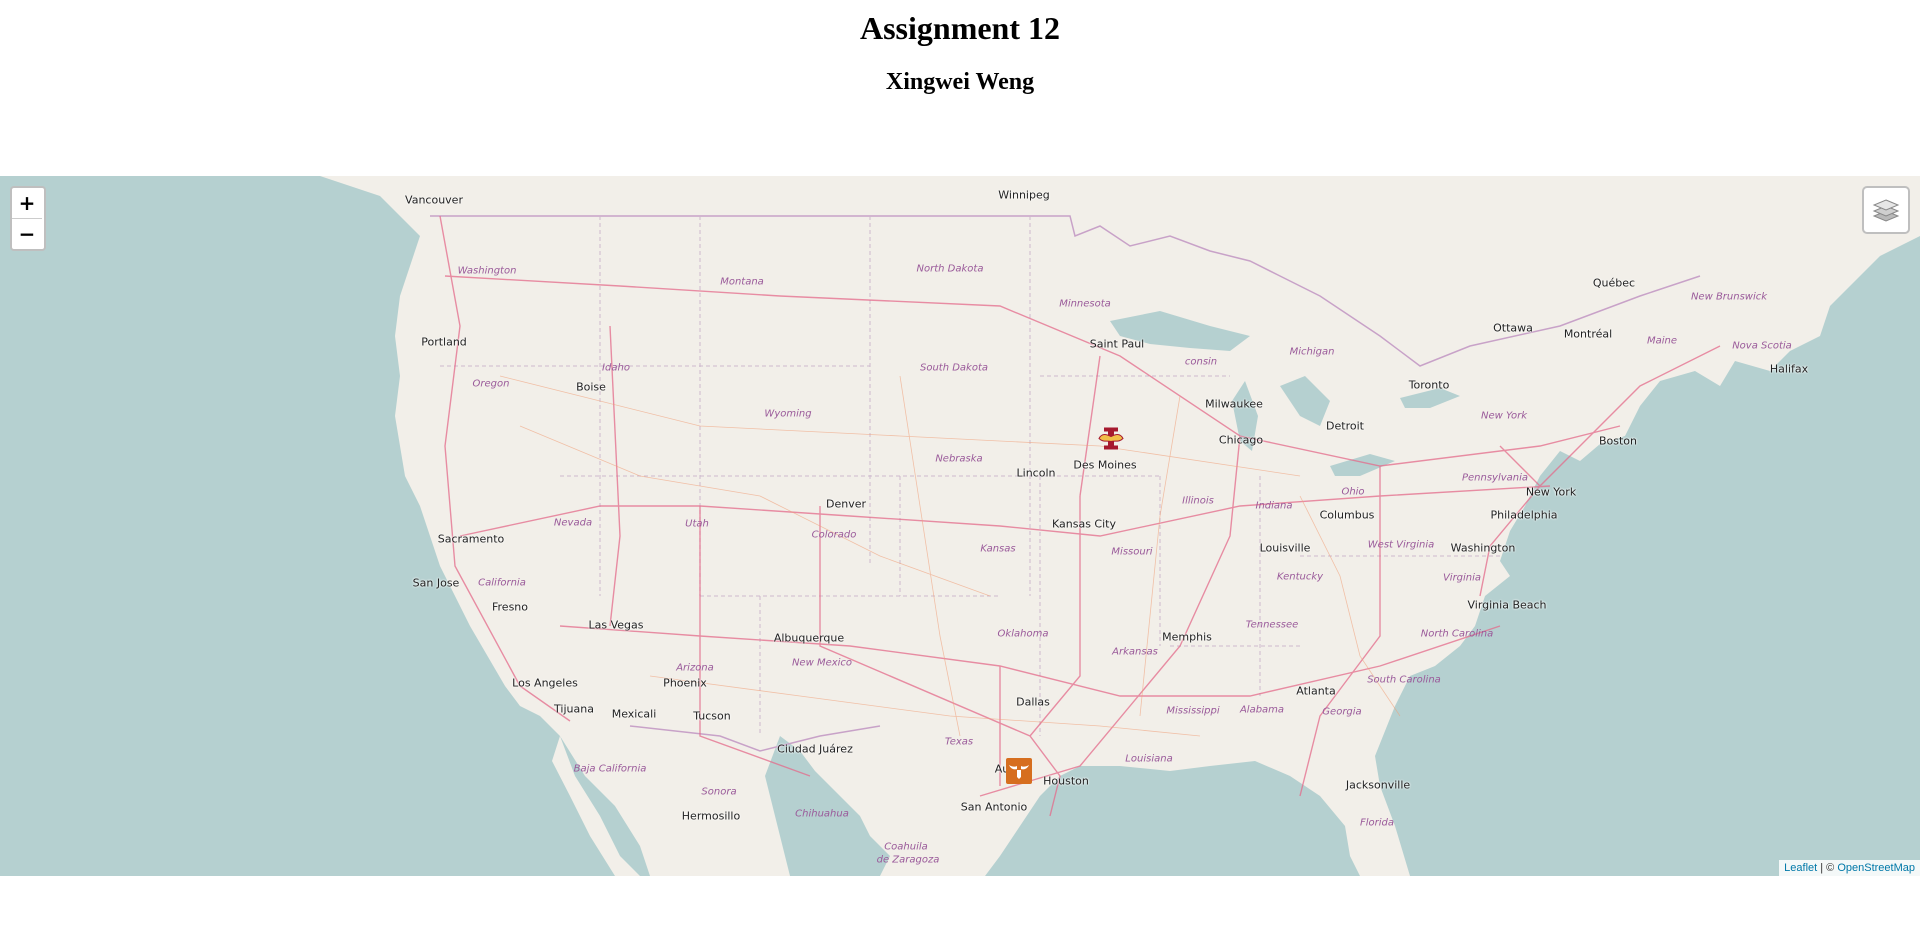  Describe the element at coordinates (1347, 515) in the screenshot. I see `city-label: Columbus` at that location.